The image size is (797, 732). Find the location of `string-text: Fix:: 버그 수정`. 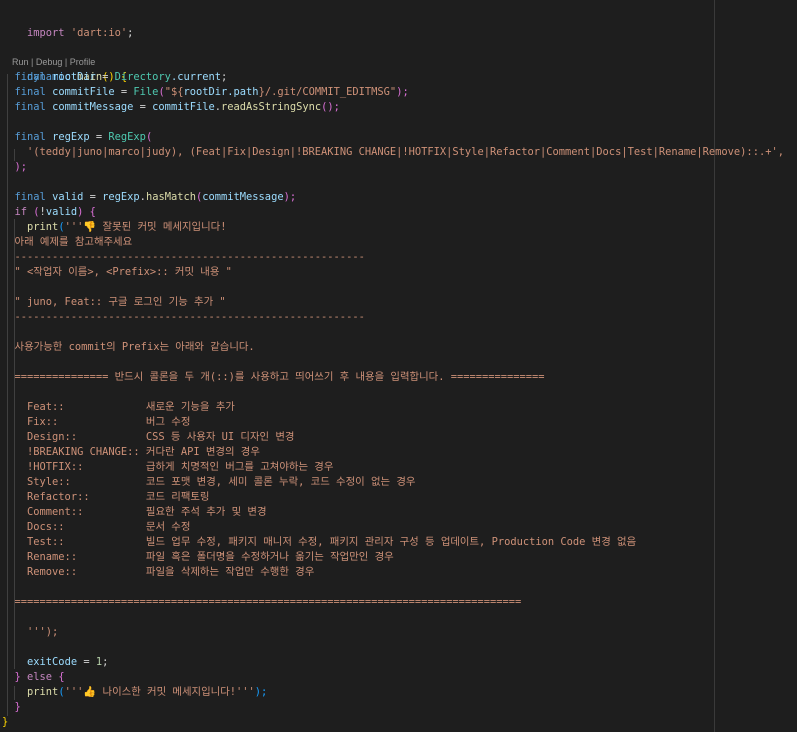

string-text: Fix:: 버그 수정 is located at coordinates (102, 422).